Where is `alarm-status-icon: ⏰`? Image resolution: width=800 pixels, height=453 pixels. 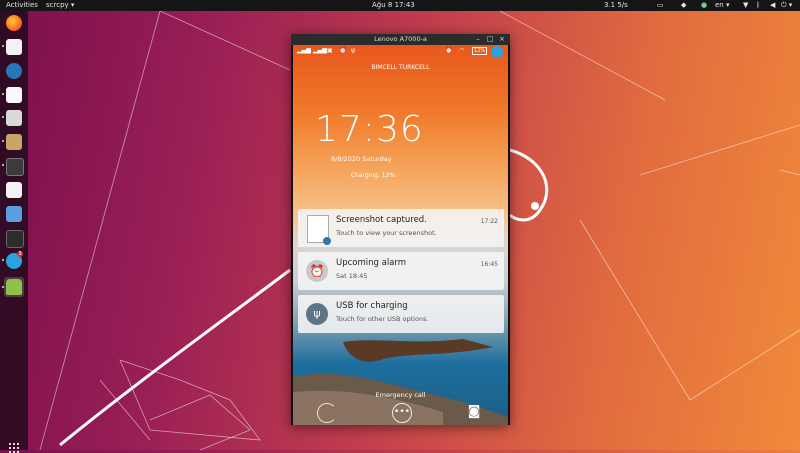 alarm-status-icon: ⏰ is located at coordinates (343, 50).